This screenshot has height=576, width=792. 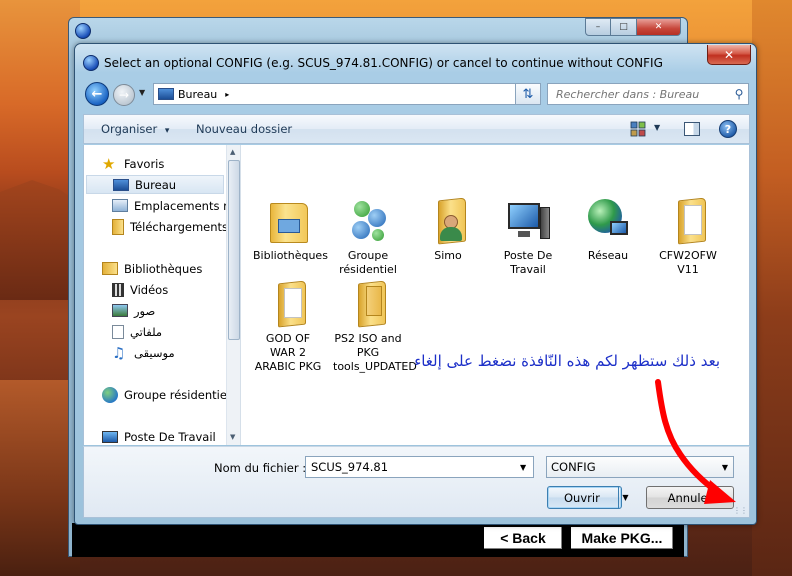 What do you see at coordinates (176, 331) in the screenshot?
I see `nav-item-documents: ملفاتي` at bounding box center [176, 331].